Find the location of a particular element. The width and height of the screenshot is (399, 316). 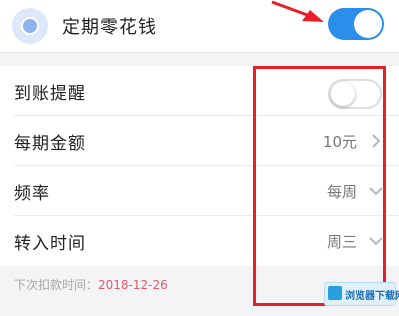

next-deduction-label: 下次扣款时间： is located at coordinates (56, 285).